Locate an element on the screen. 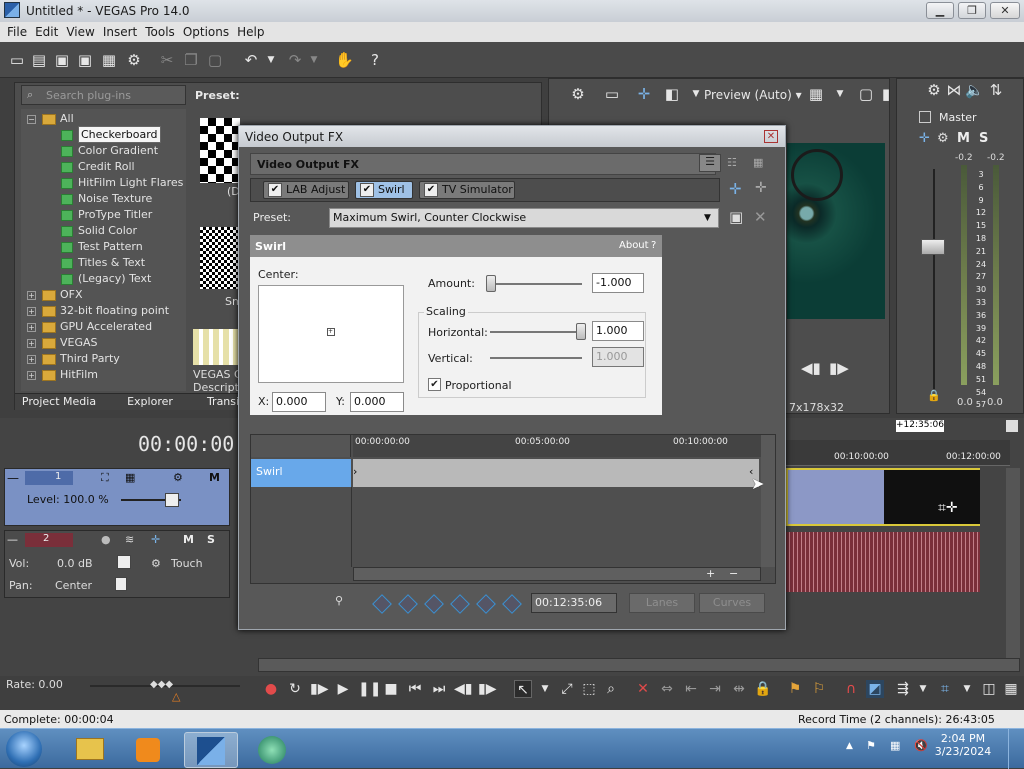 This screenshot has width=1024, height=769. preset-dropdown: Maximum Swirl, Counter Clockwise ▼ is located at coordinates (524, 218).